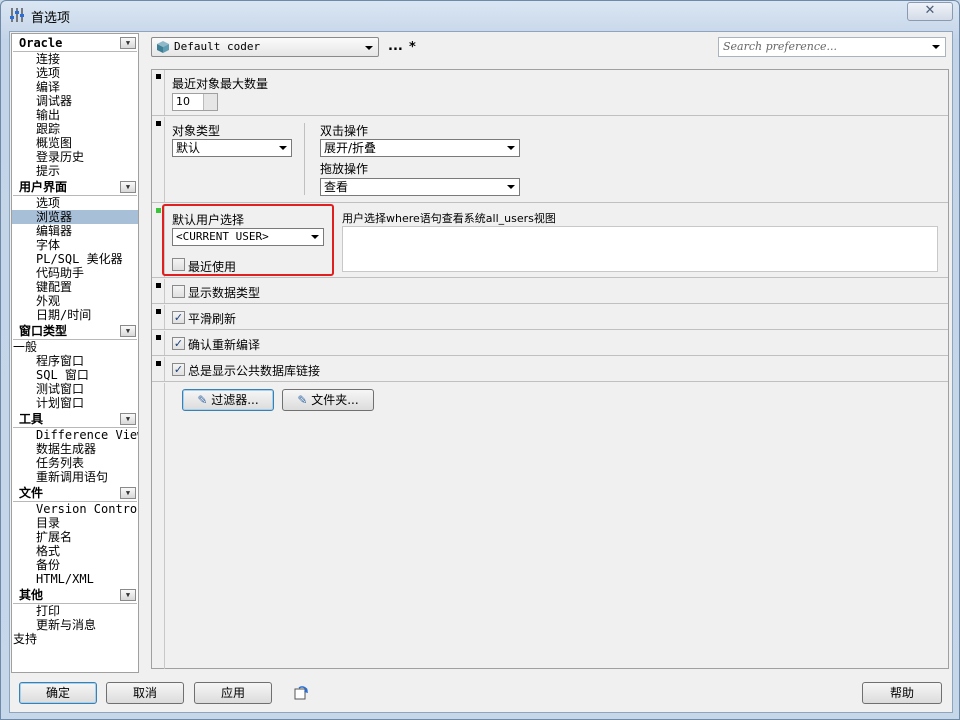 This screenshot has width=960, height=720. I want to click on title-bar: 首选项 ✕, so click(480, 15).